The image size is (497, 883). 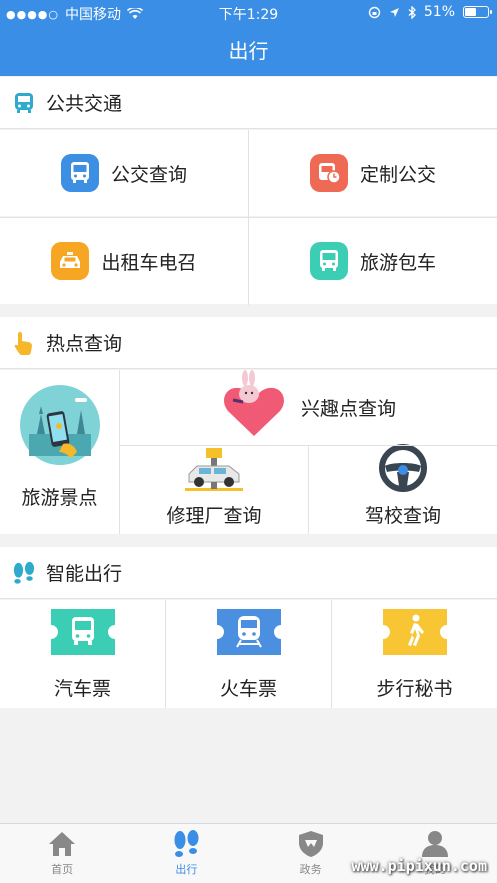 I want to click on bluetooth-icon, so click(x=412, y=12).